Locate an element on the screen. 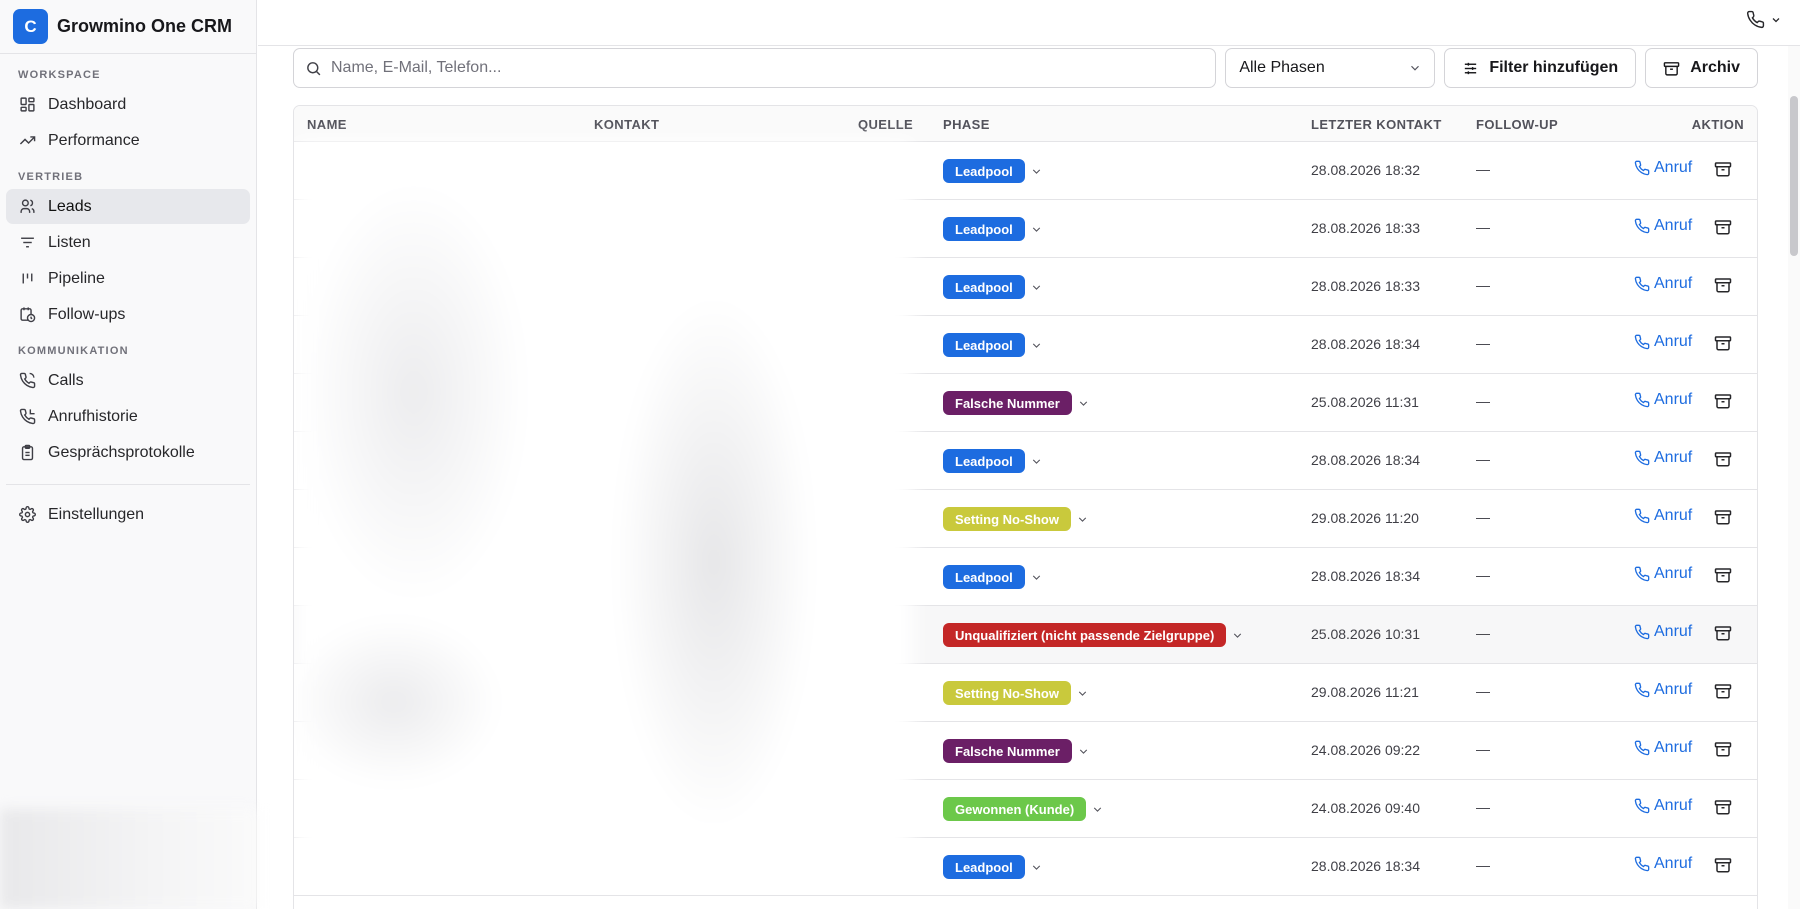 The image size is (1800, 909). sidebar-item-dashboard: Dashboard is located at coordinates (128, 104).